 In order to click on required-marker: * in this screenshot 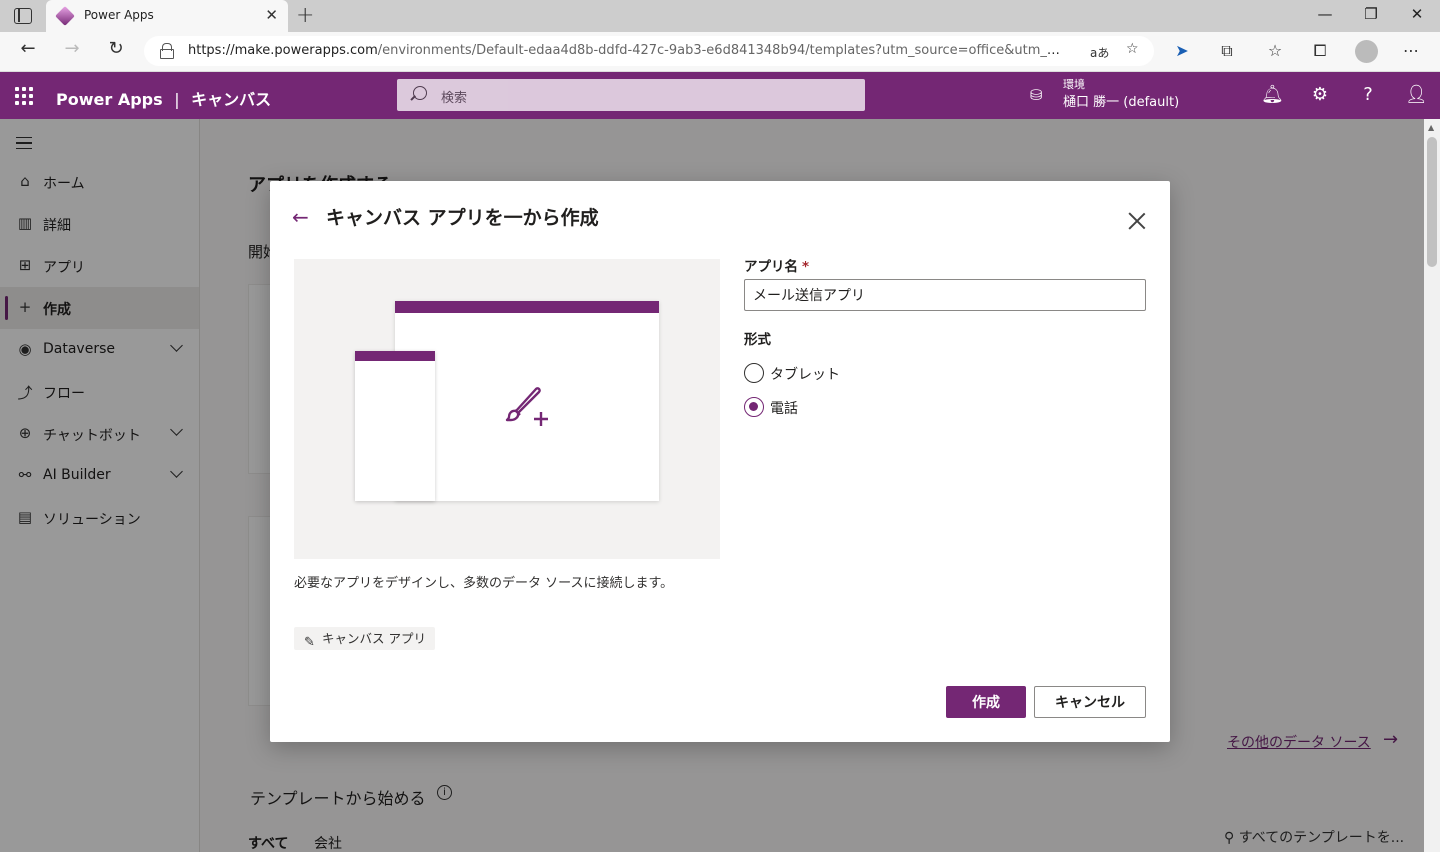, I will do `click(806, 267)`.